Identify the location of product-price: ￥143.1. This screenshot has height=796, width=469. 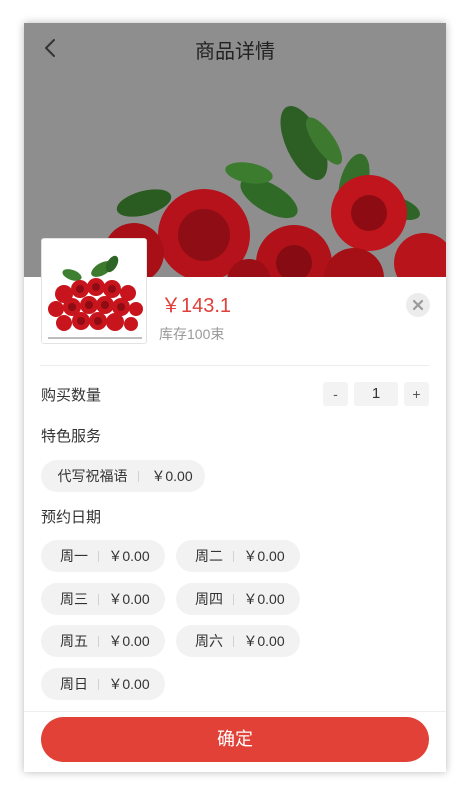
(196, 306).